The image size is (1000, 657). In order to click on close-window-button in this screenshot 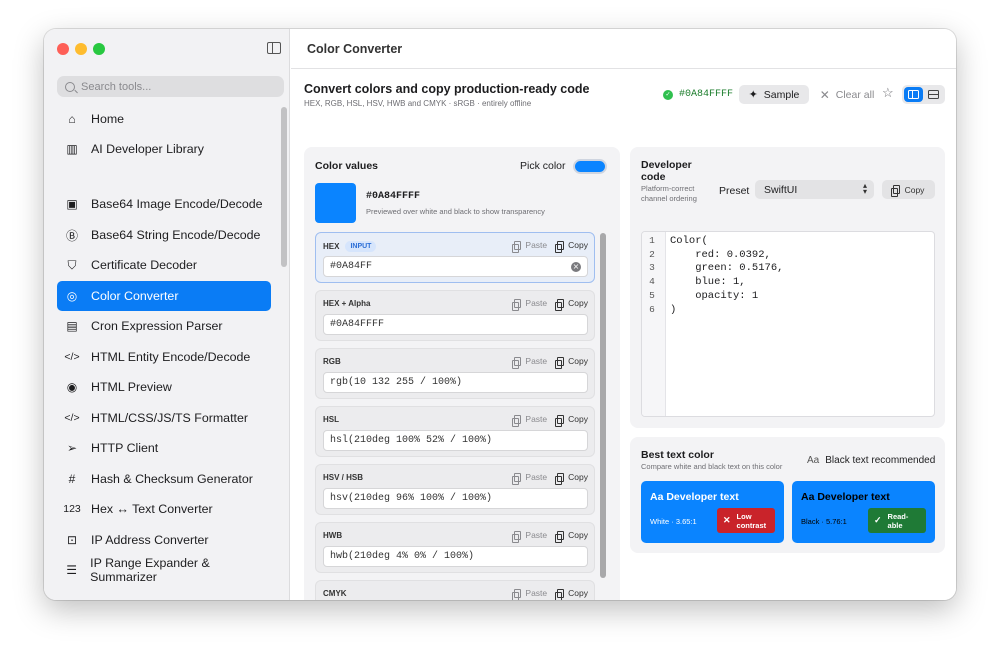, I will do `click(63, 49)`.